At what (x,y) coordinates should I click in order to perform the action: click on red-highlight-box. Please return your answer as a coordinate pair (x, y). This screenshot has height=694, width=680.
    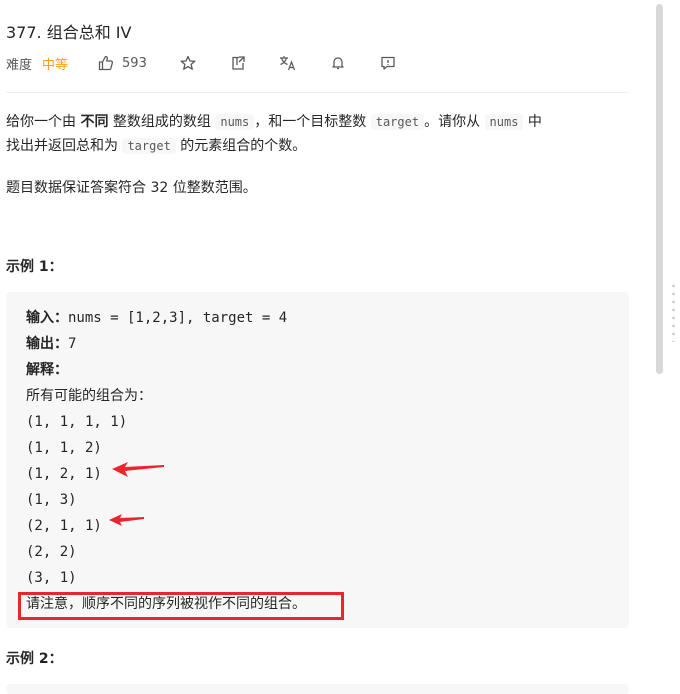
    Looking at the image, I should click on (181, 606).